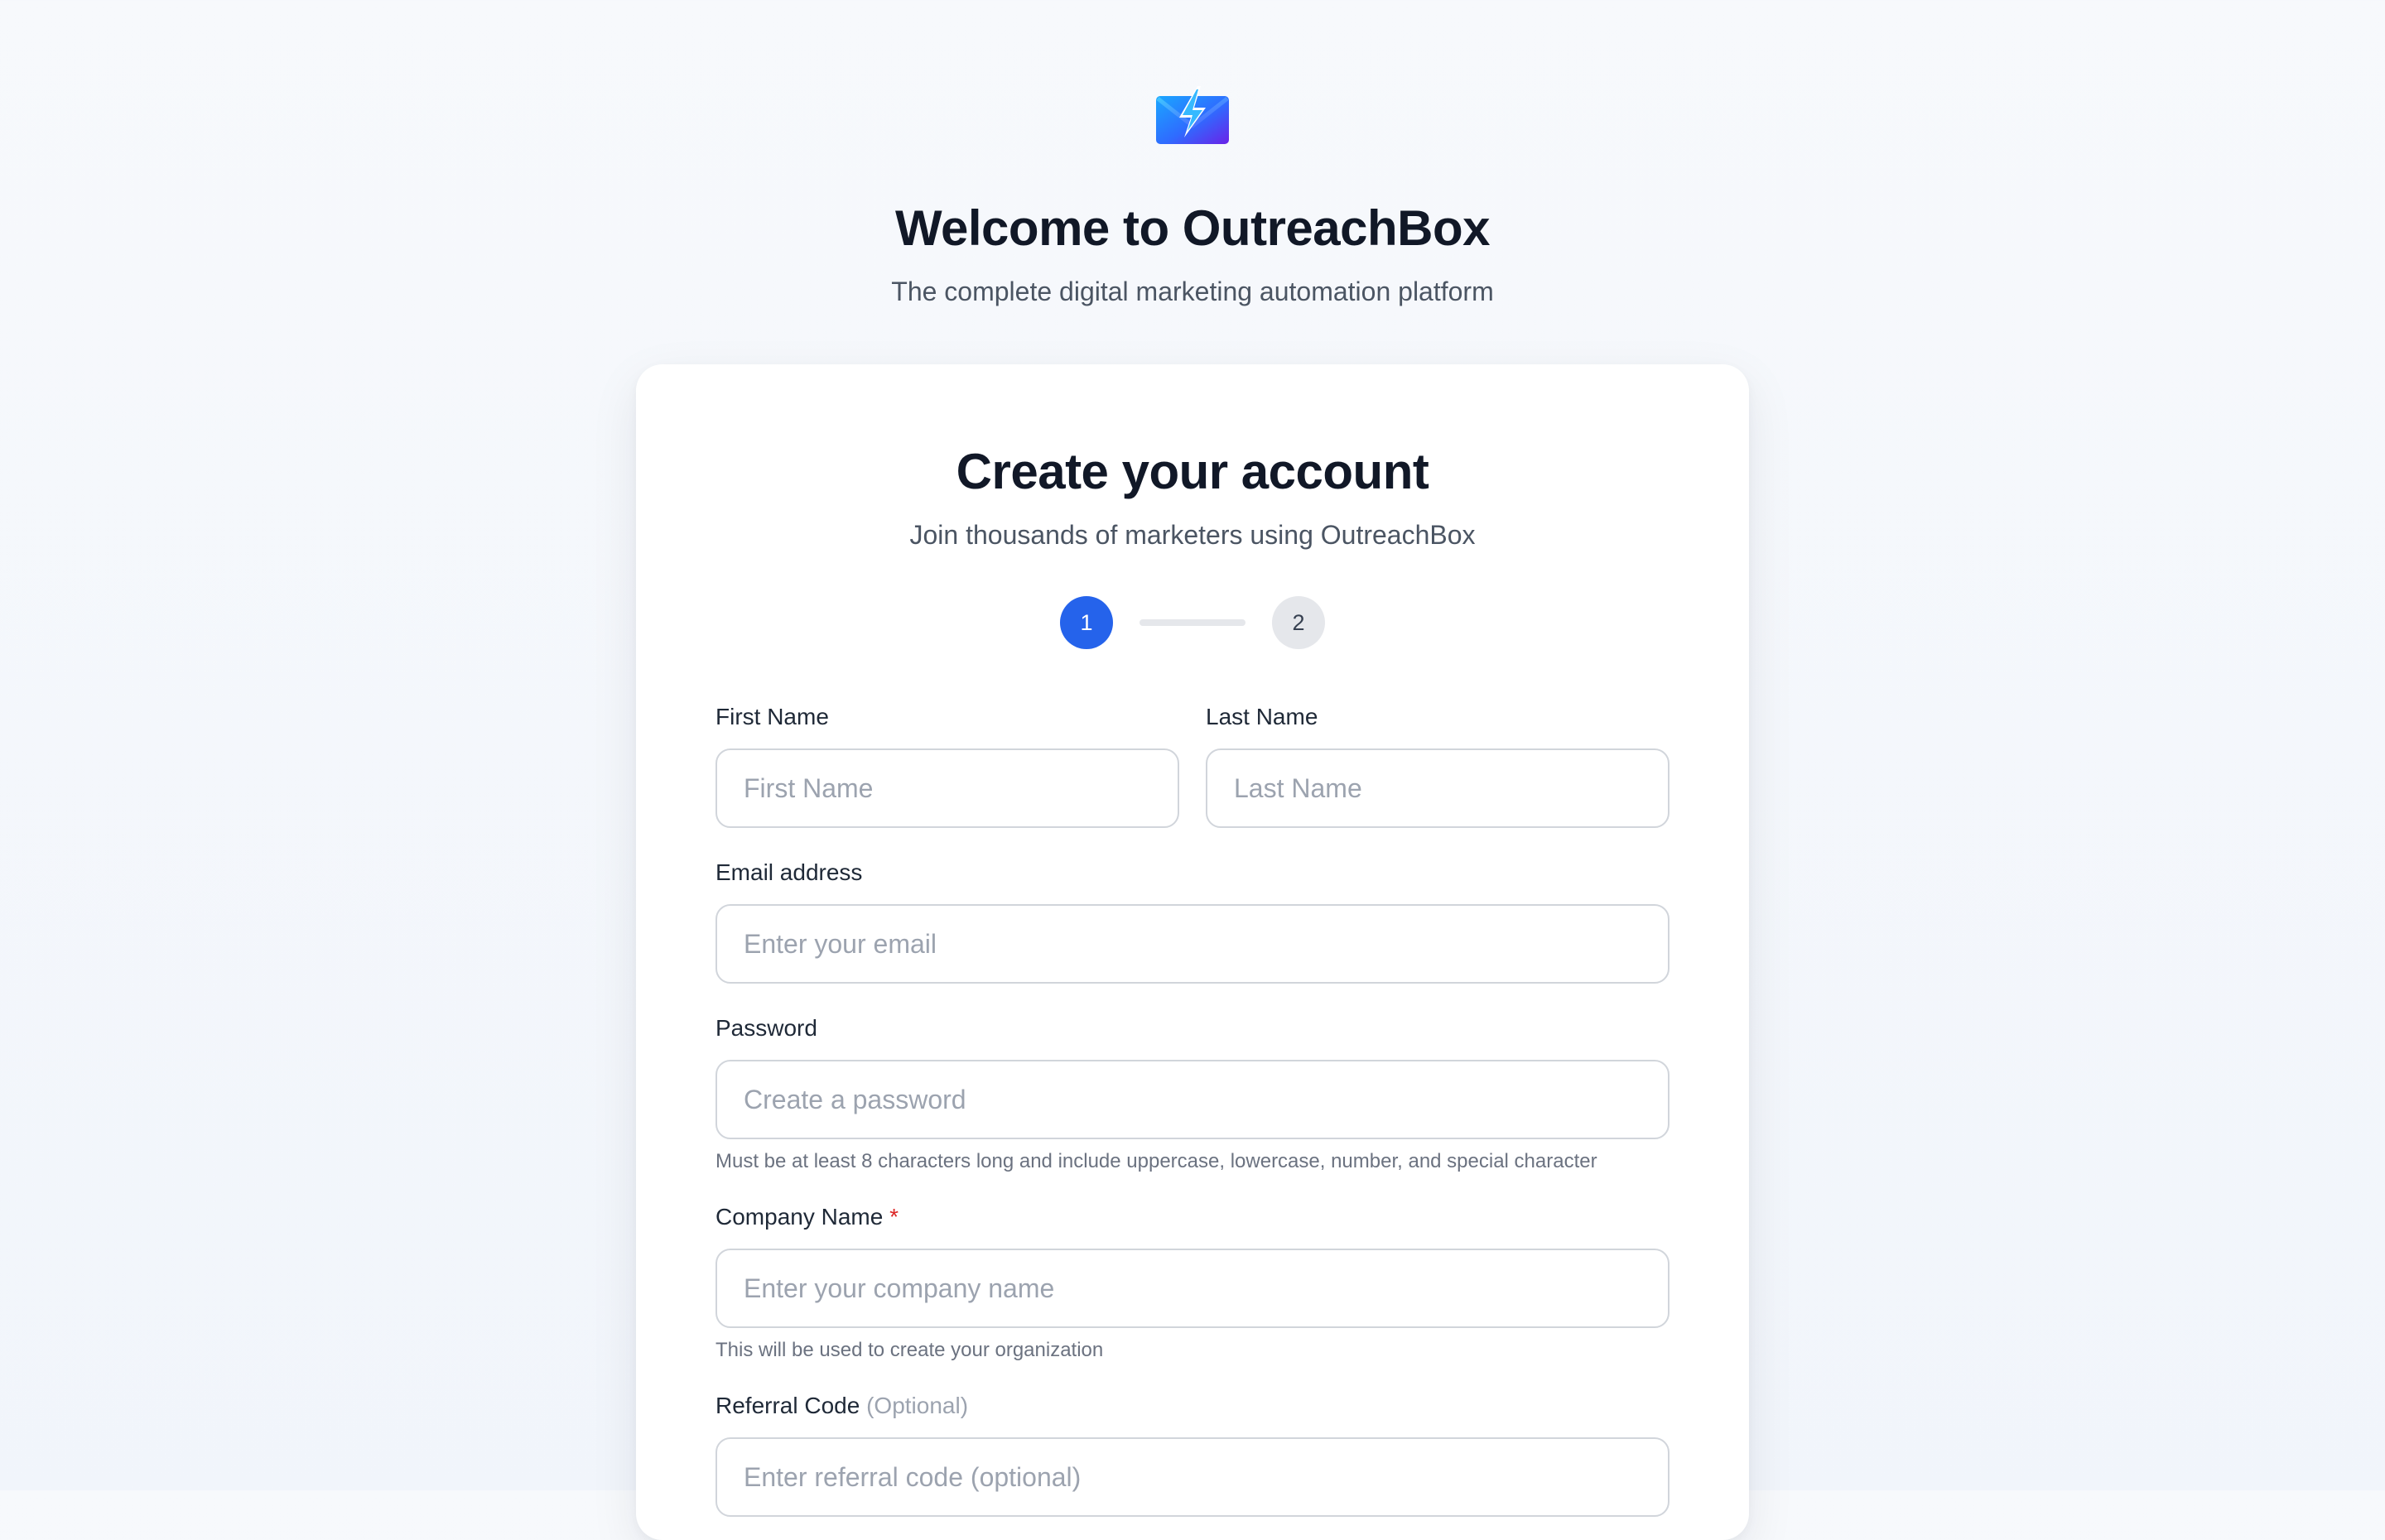  I want to click on step-indicator-2: 2, so click(1298, 623).